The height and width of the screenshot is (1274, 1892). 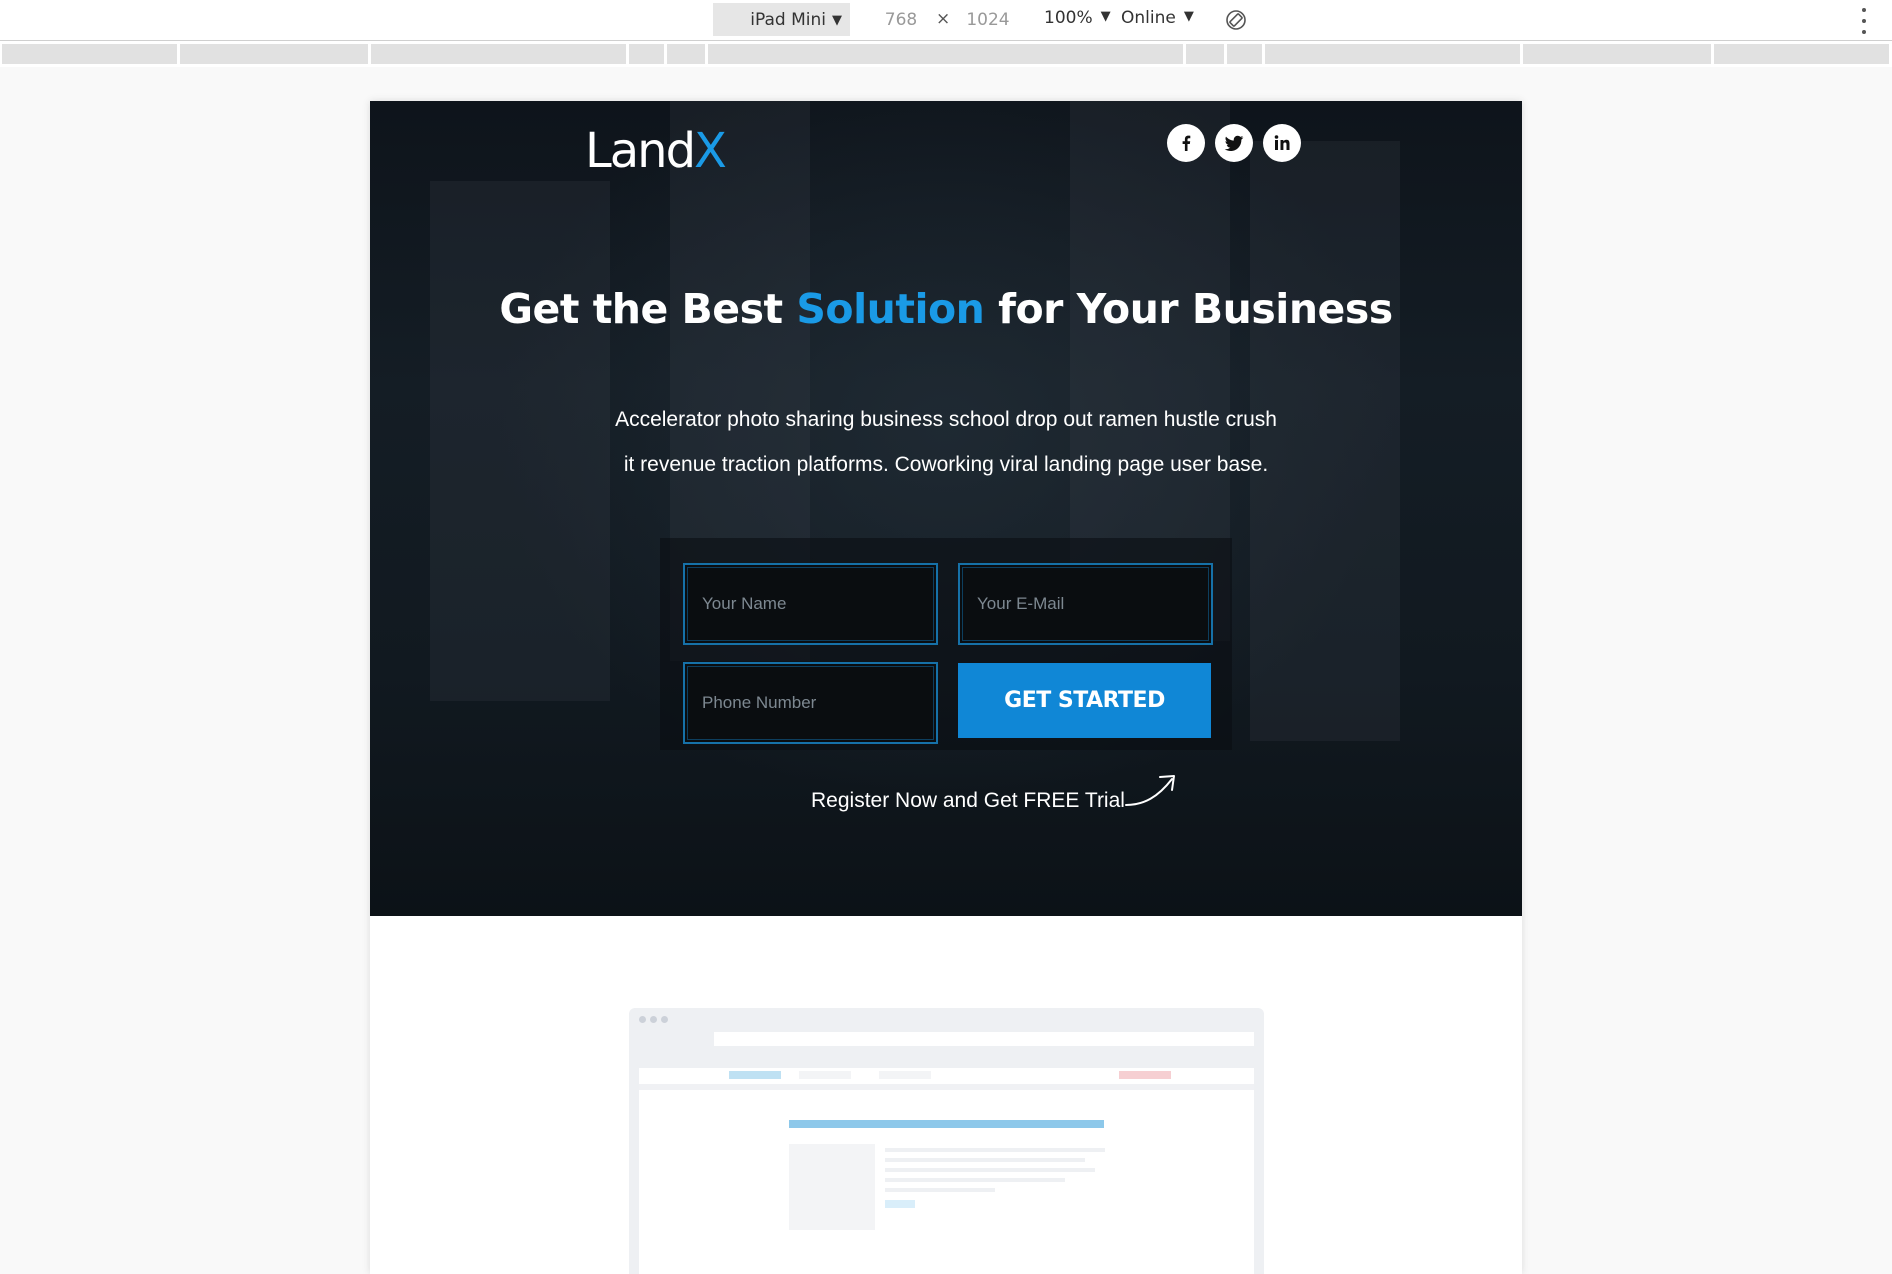 I want to click on register-text: Register Now and Get FREE Trial, so click(x=968, y=800).